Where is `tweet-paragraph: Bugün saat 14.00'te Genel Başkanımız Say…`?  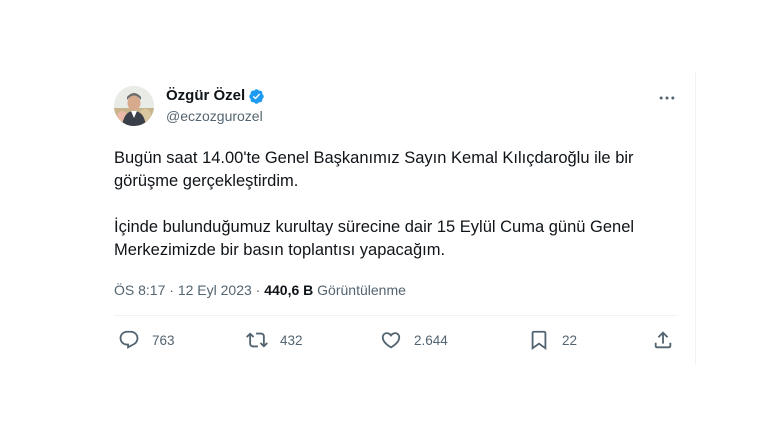 tweet-paragraph: Bugün saat 14.00'te Genel Başkanımız Say… is located at coordinates (374, 169).